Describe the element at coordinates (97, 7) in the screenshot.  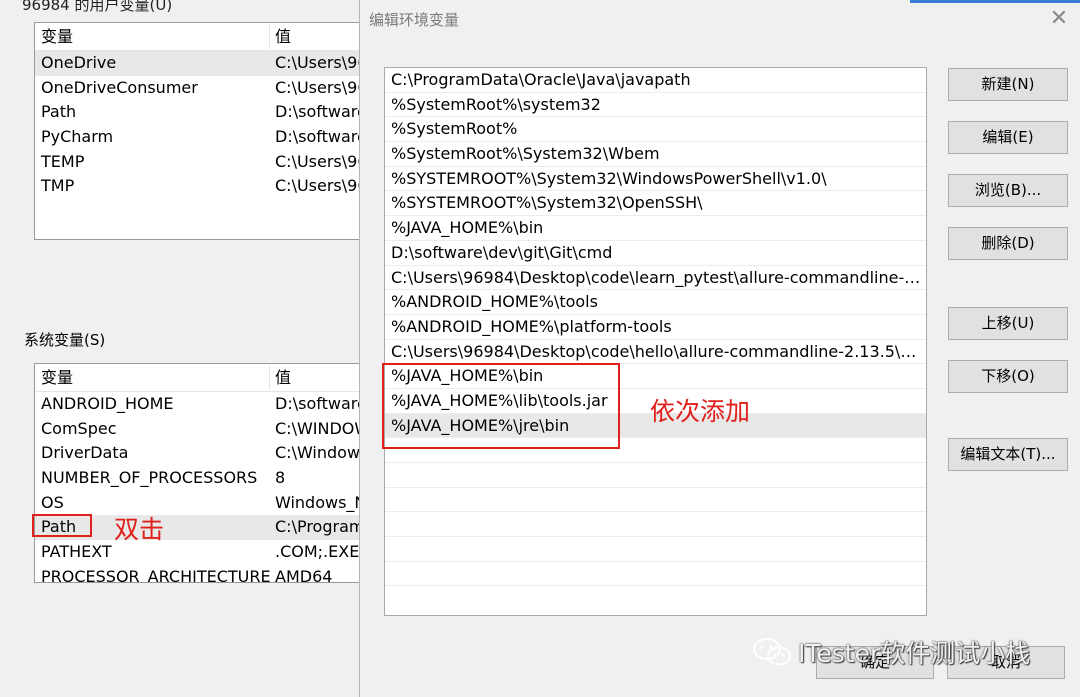
I see `user-vars-group-label: 96984 的用户变量(U)` at that location.